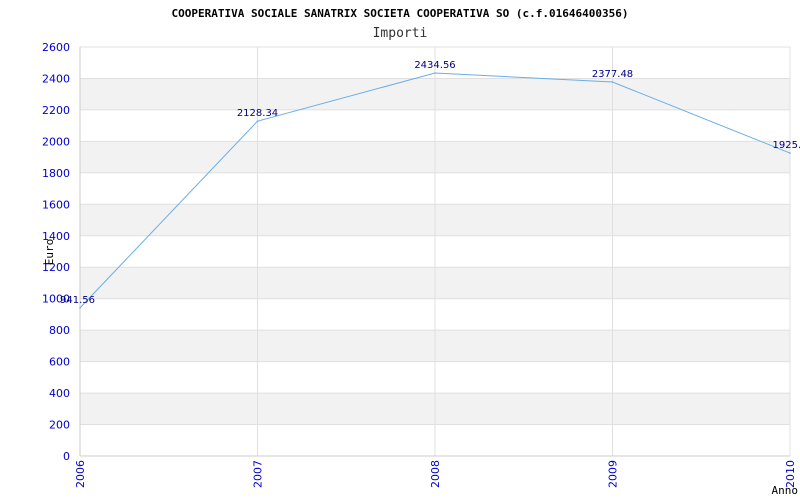 This screenshot has width=800, height=500. What do you see at coordinates (786, 145) in the screenshot?
I see `data-label: 1925.7` at bounding box center [786, 145].